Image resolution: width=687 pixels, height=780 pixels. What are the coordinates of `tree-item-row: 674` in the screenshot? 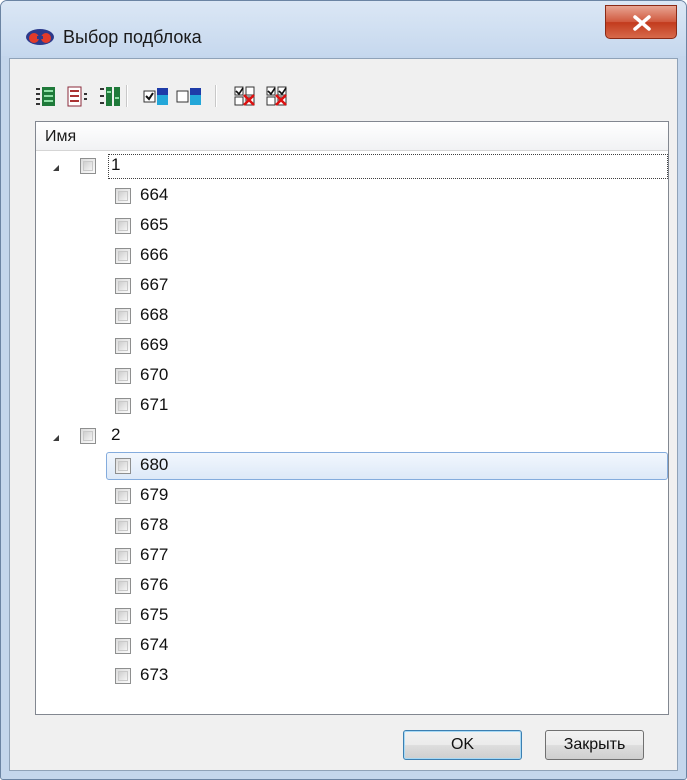 It's located at (352, 646).